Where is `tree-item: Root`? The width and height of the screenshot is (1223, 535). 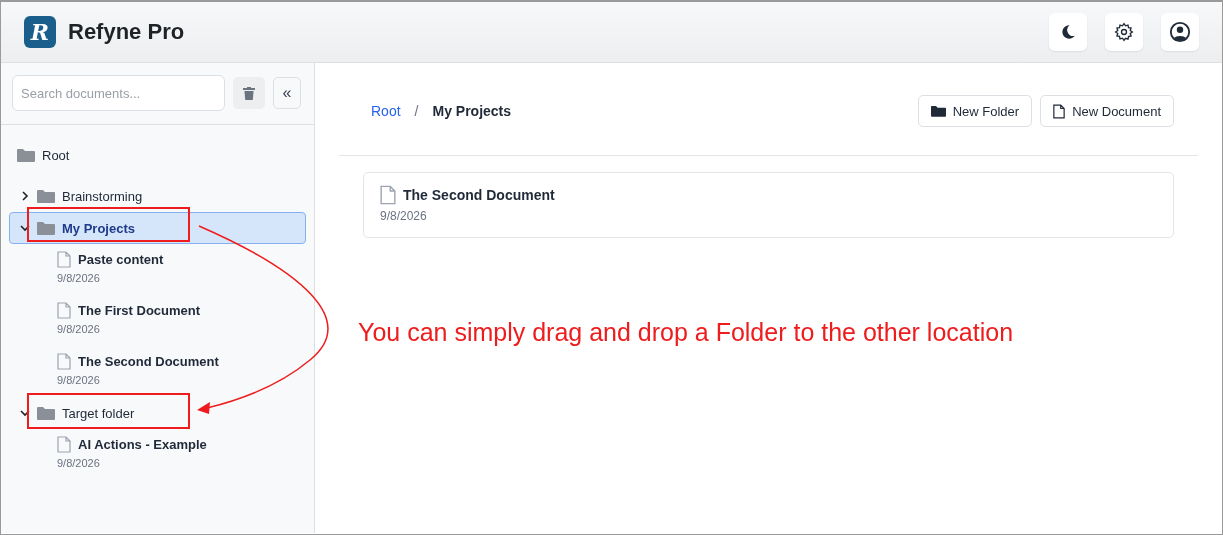
tree-item: Root is located at coordinates (157, 155).